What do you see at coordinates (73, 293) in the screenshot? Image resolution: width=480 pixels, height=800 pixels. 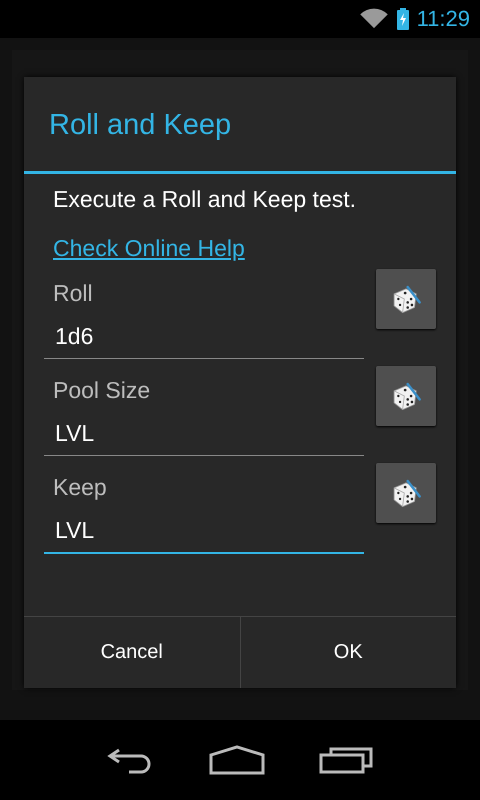 I see `field-label: Roll` at bounding box center [73, 293].